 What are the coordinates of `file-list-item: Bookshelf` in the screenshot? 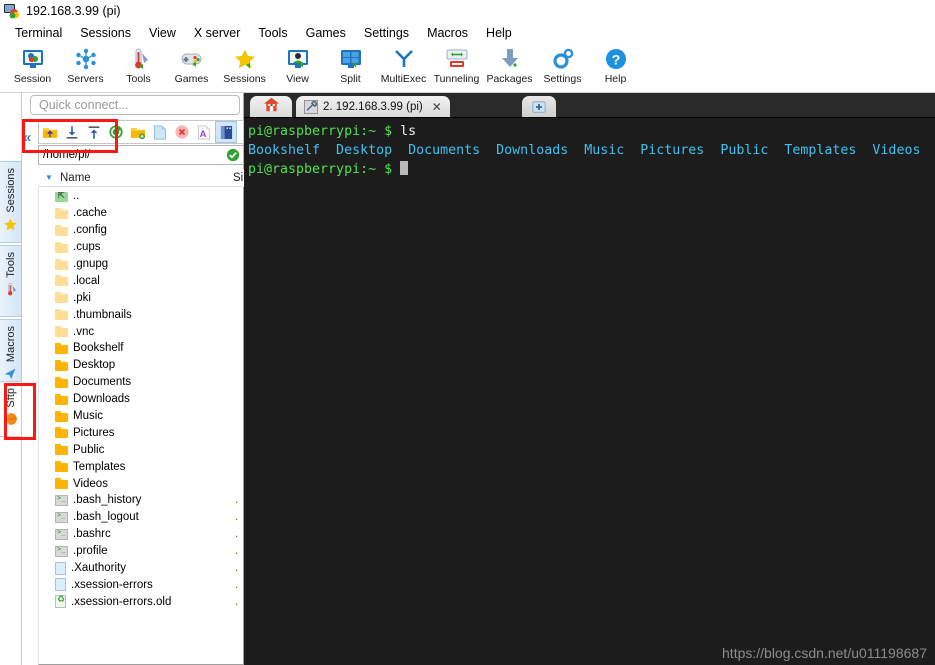 It's located at (141, 348).